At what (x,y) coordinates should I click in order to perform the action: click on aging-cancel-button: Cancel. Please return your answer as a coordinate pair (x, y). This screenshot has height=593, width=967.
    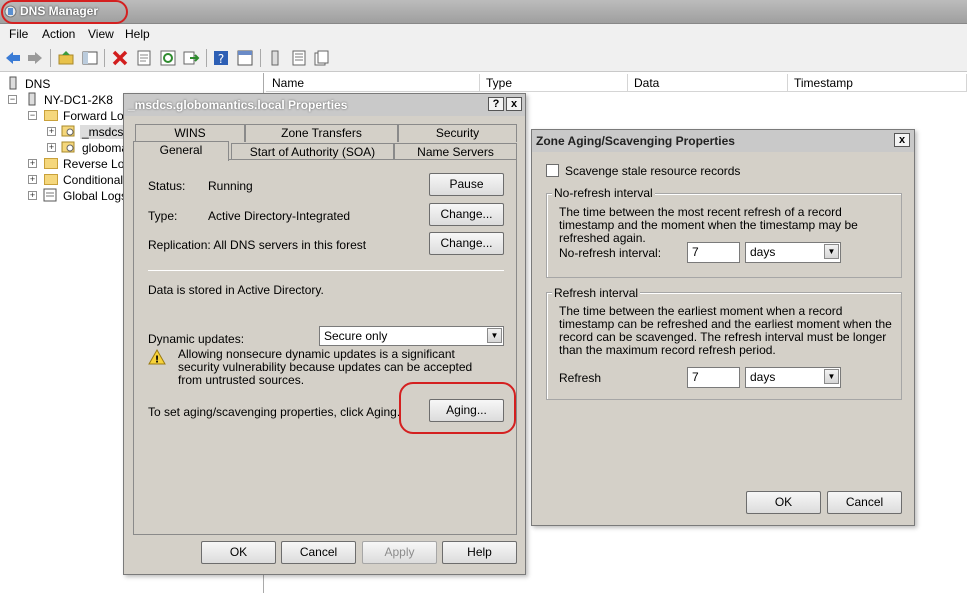
    Looking at the image, I should click on (864, 502).